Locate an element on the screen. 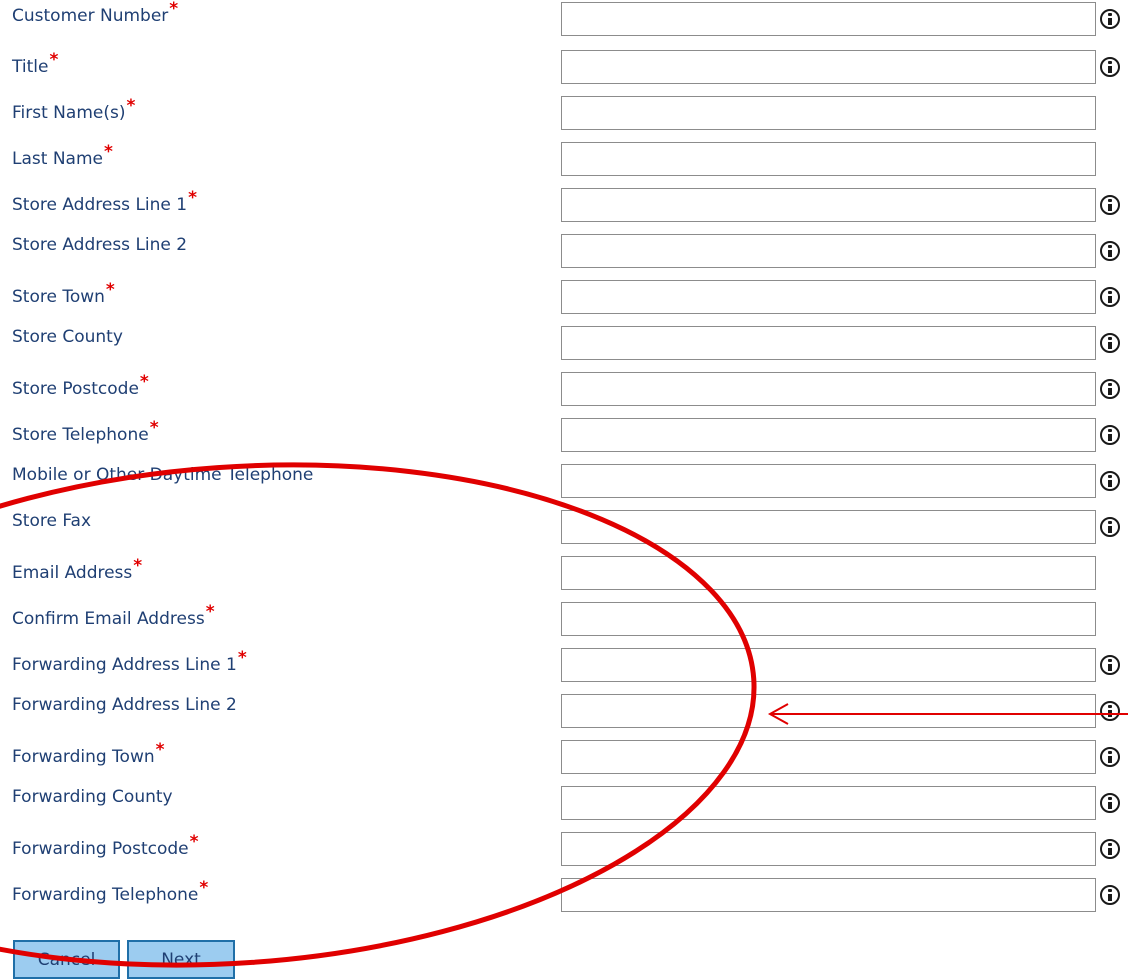 Image resolution: width=1128 pixels, height=979 pixels. first-name-s-input is located at coordinates (828, 113).